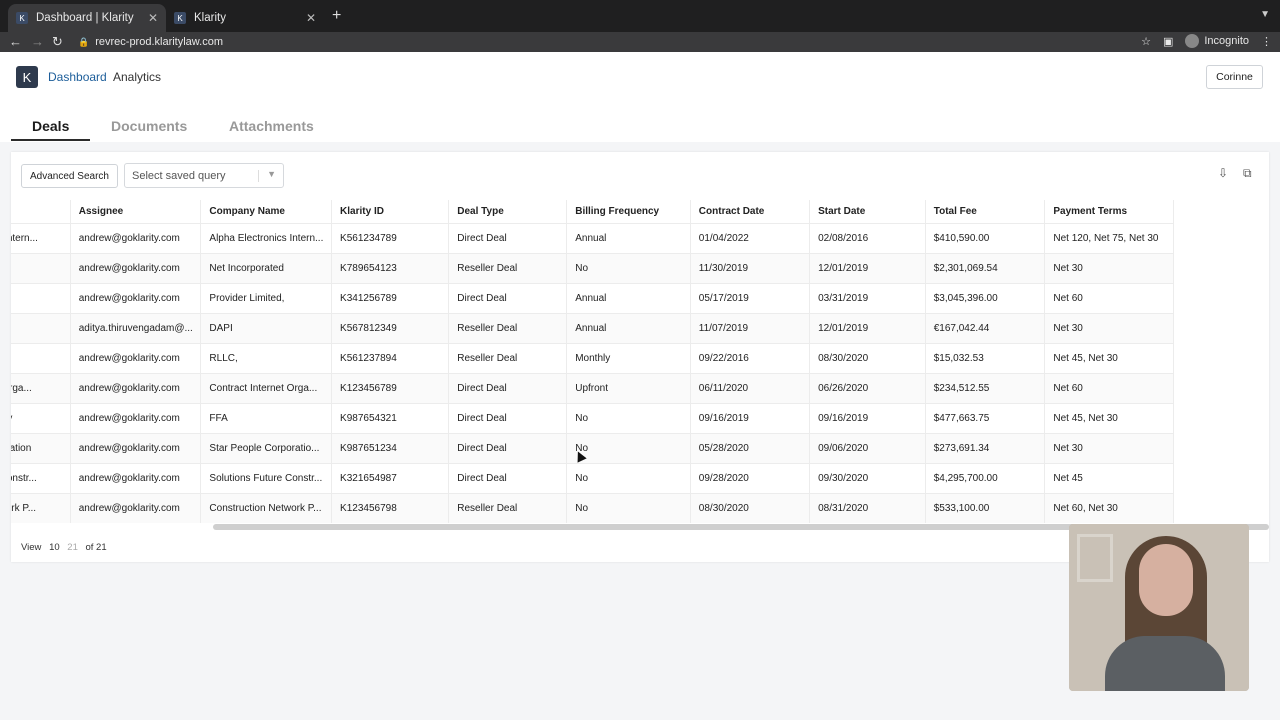 The height and width of the screenshot is (720, 1280). Describe the element at coordinates (640, 16) in the screenshot. I see `browser-tabbar: K Dashboard | Klarity ✕ K Klarity ✕ + ▼` at that location.